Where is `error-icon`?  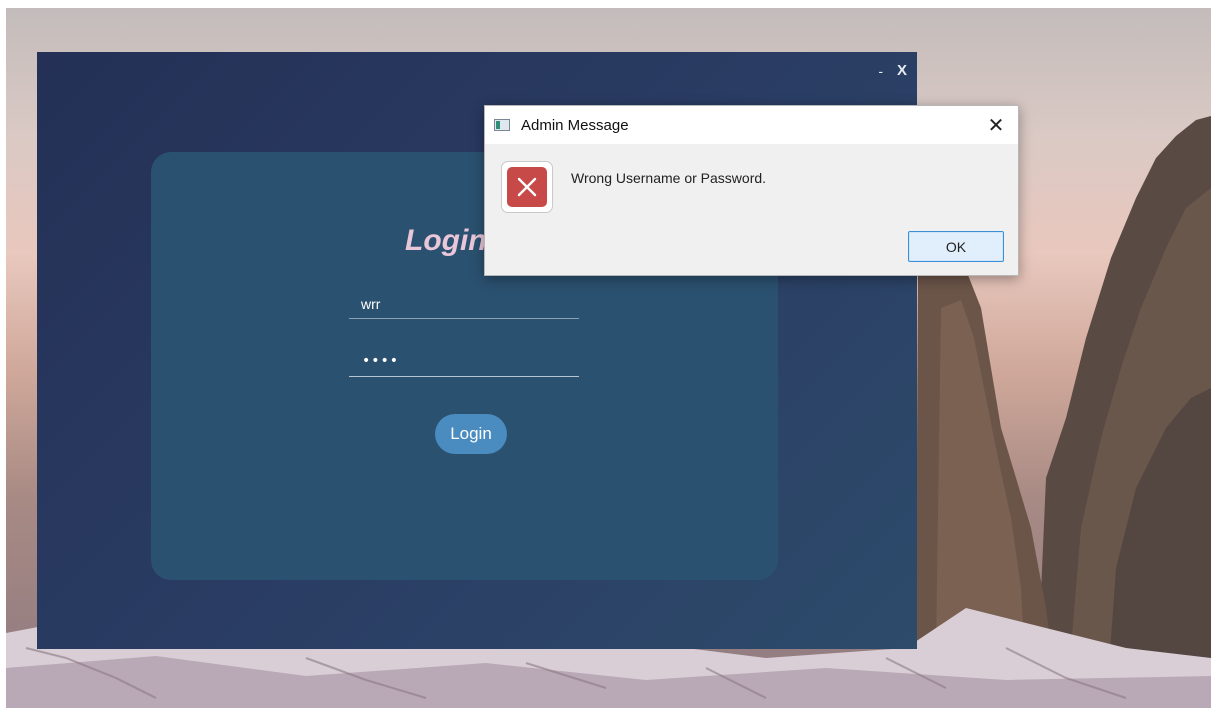
error-icon is located at coordinates (527, 187).